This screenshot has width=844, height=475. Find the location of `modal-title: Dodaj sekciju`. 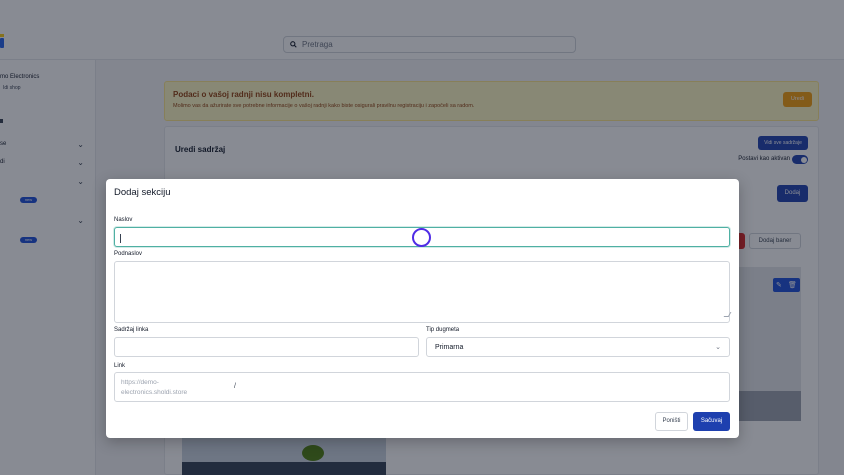

modal-title: Dodaj sekciju is located at coordinates (142, 192).